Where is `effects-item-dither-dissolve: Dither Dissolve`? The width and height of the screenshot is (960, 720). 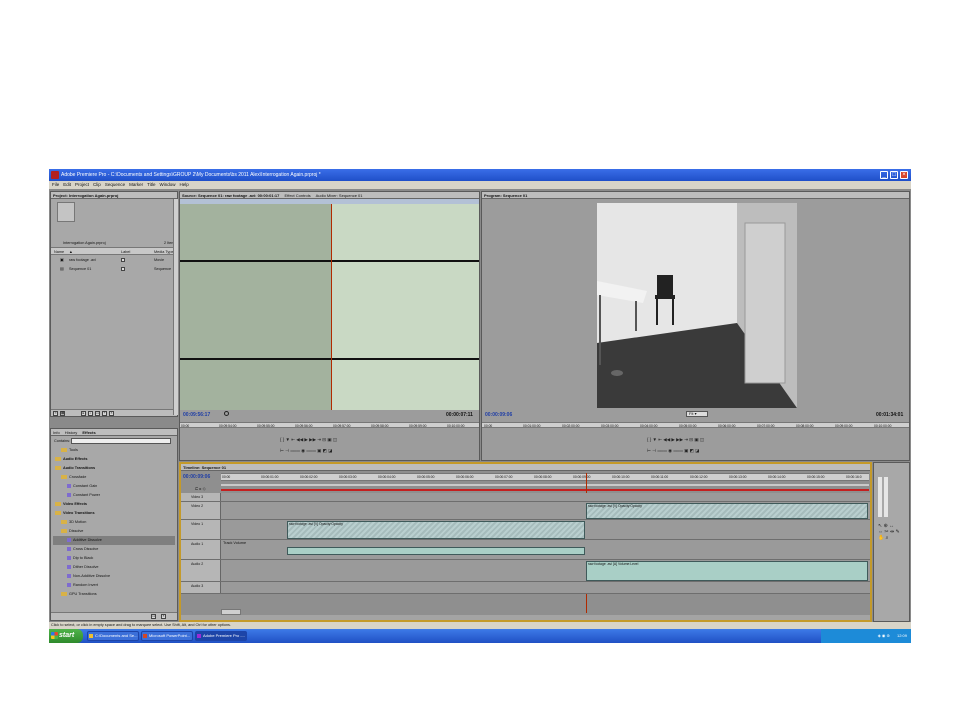
effects-item-dither-dissolve: Dither Dissolve is located at coordinates (114, 567).